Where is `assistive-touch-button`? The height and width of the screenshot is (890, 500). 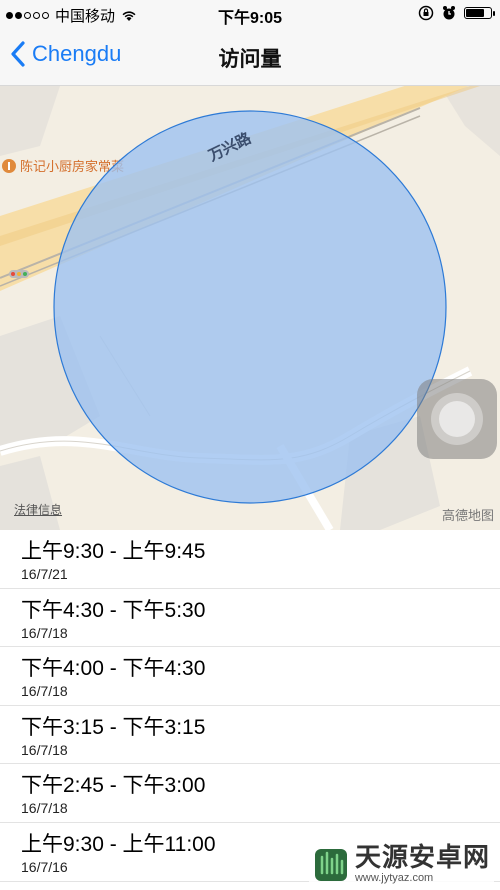 assistive-touch-button is located at coordinates (457, 419).